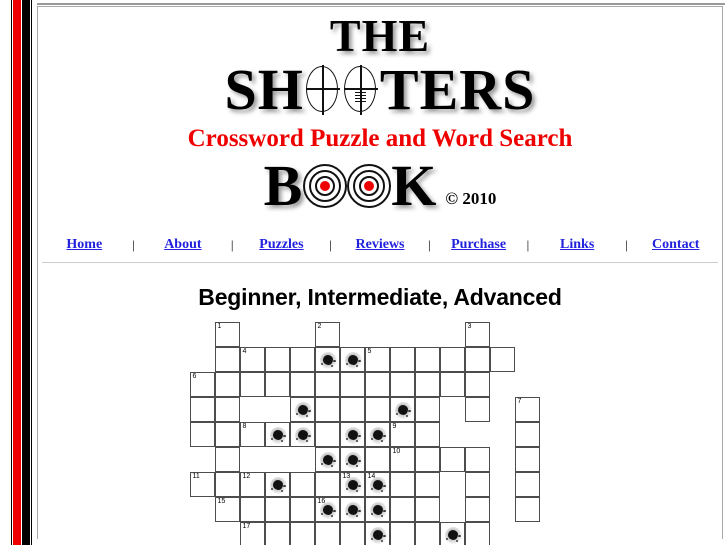 The width and height of the screenshot is (727, 545). I want to click on crossword-cell: 8, so click(252, 434).